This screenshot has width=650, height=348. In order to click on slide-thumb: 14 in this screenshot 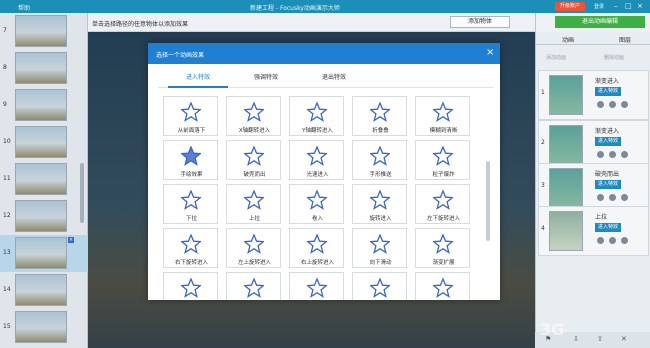, I will do `click(44, 290)`.